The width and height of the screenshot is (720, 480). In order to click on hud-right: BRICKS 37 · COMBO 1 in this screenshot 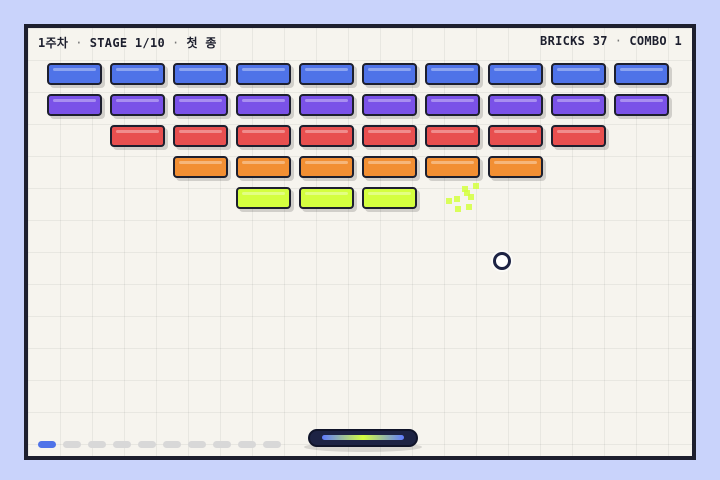, I will do `click(611, 41)`.